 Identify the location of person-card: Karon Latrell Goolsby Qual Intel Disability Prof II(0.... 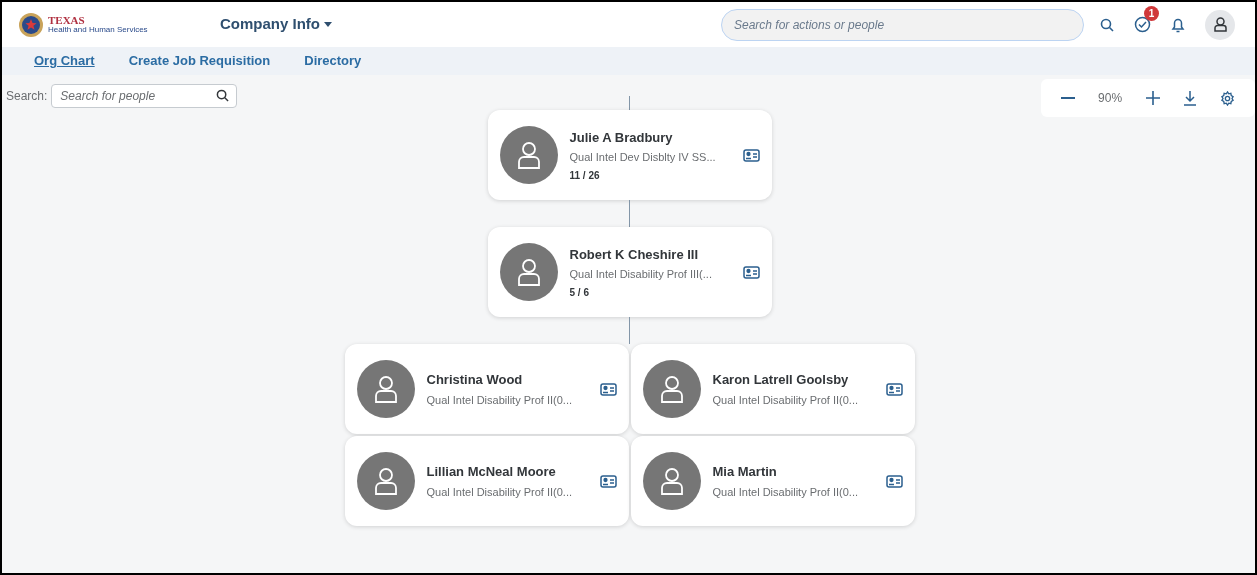
(772, 389).